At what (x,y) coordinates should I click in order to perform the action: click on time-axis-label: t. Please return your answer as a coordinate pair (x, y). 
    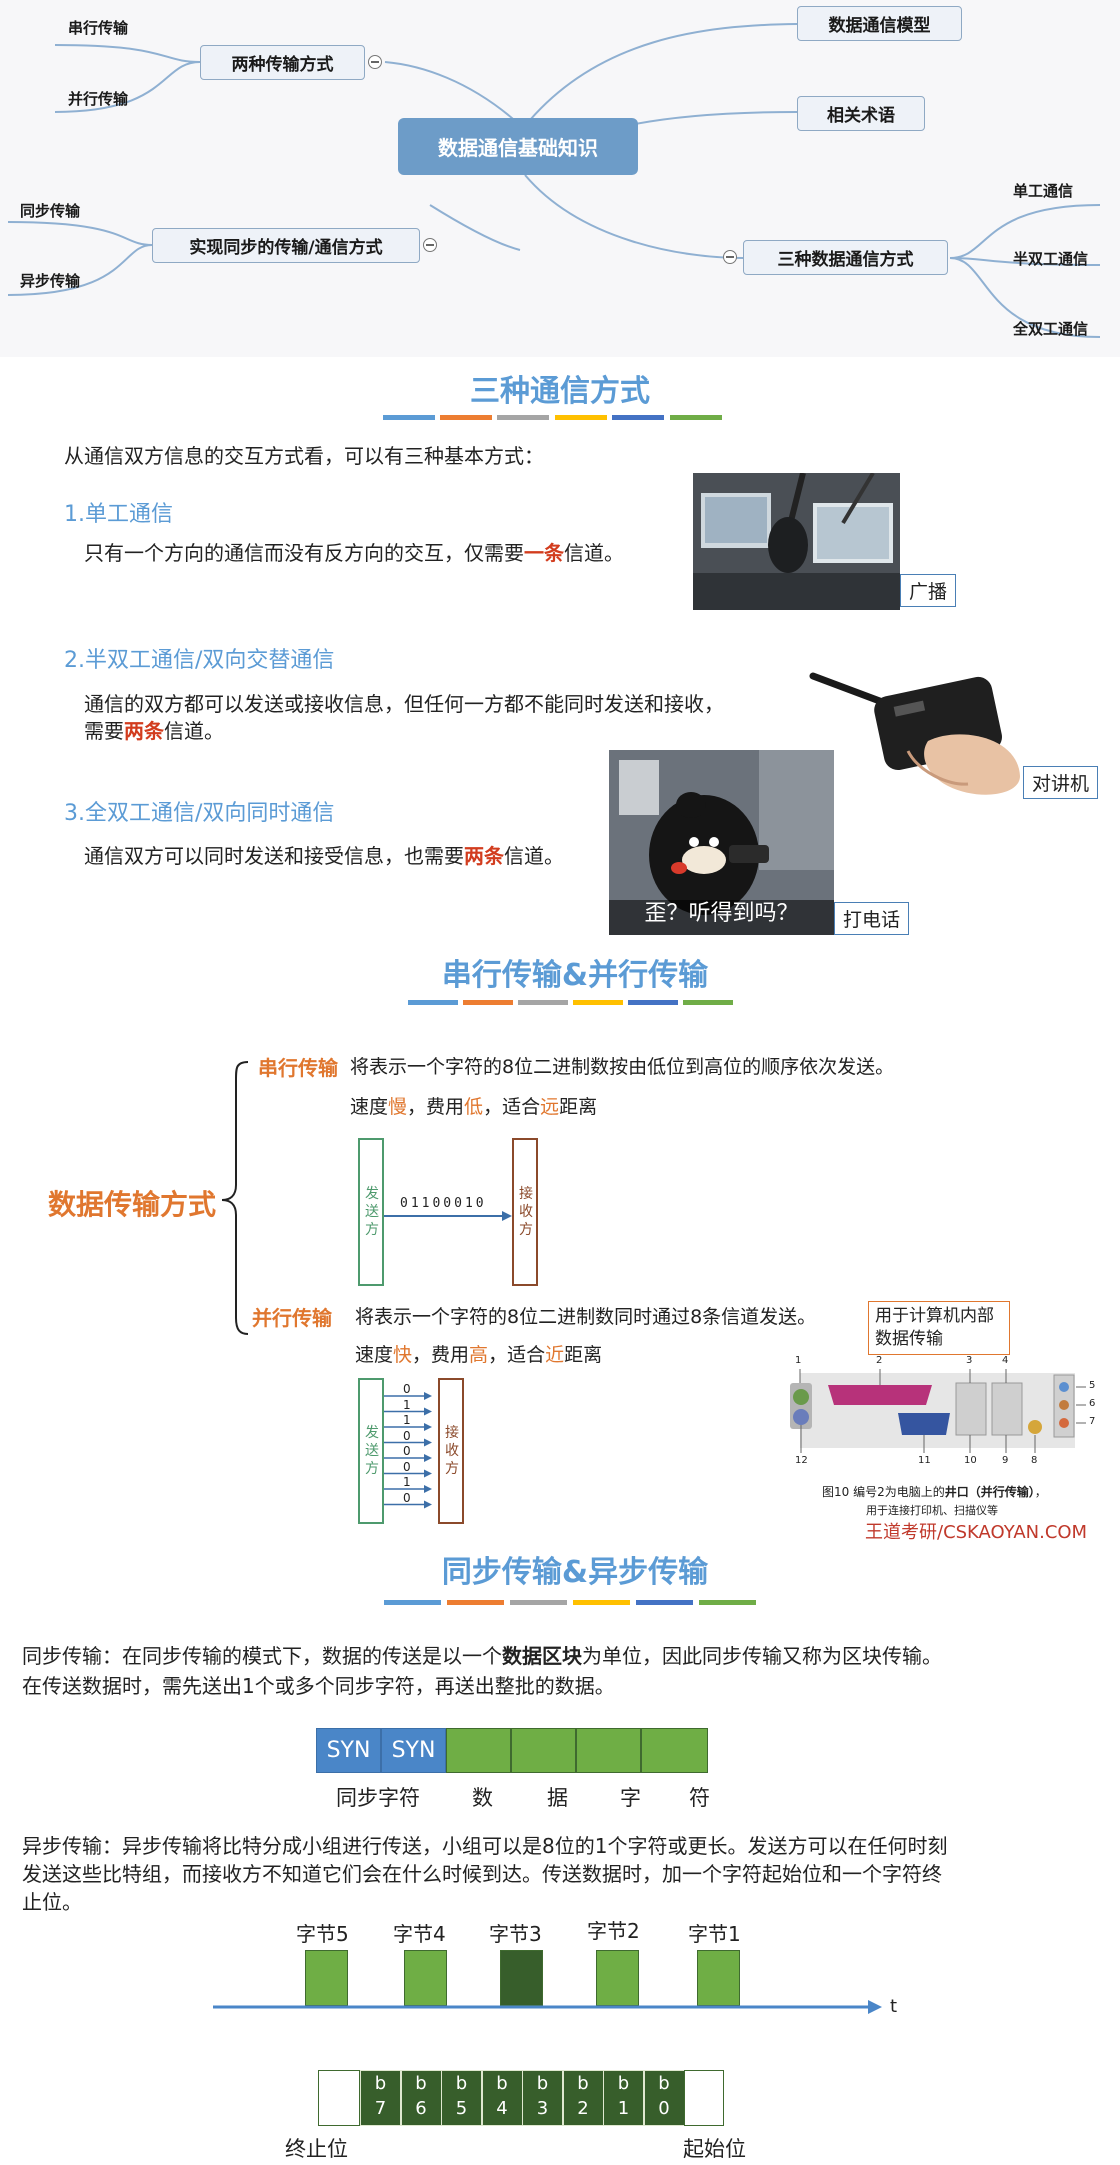
    Looking at the image, I should click on (894, 2006).